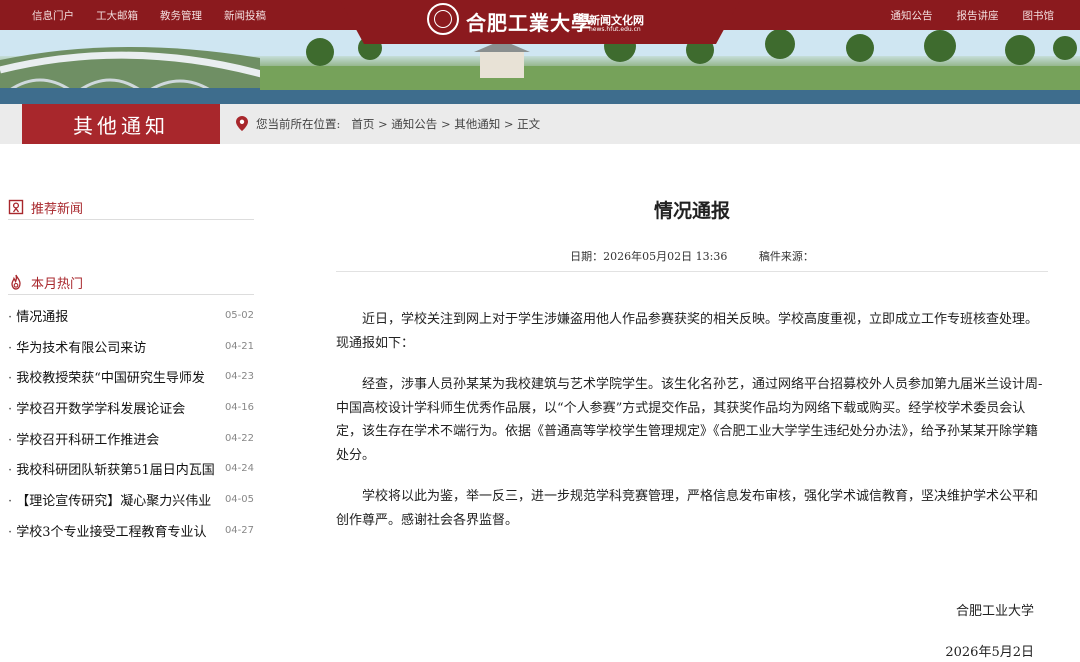 This screenshot has width=1080, height=662. I want to click on hot-news-title: 本月热门, so click(57, 284).